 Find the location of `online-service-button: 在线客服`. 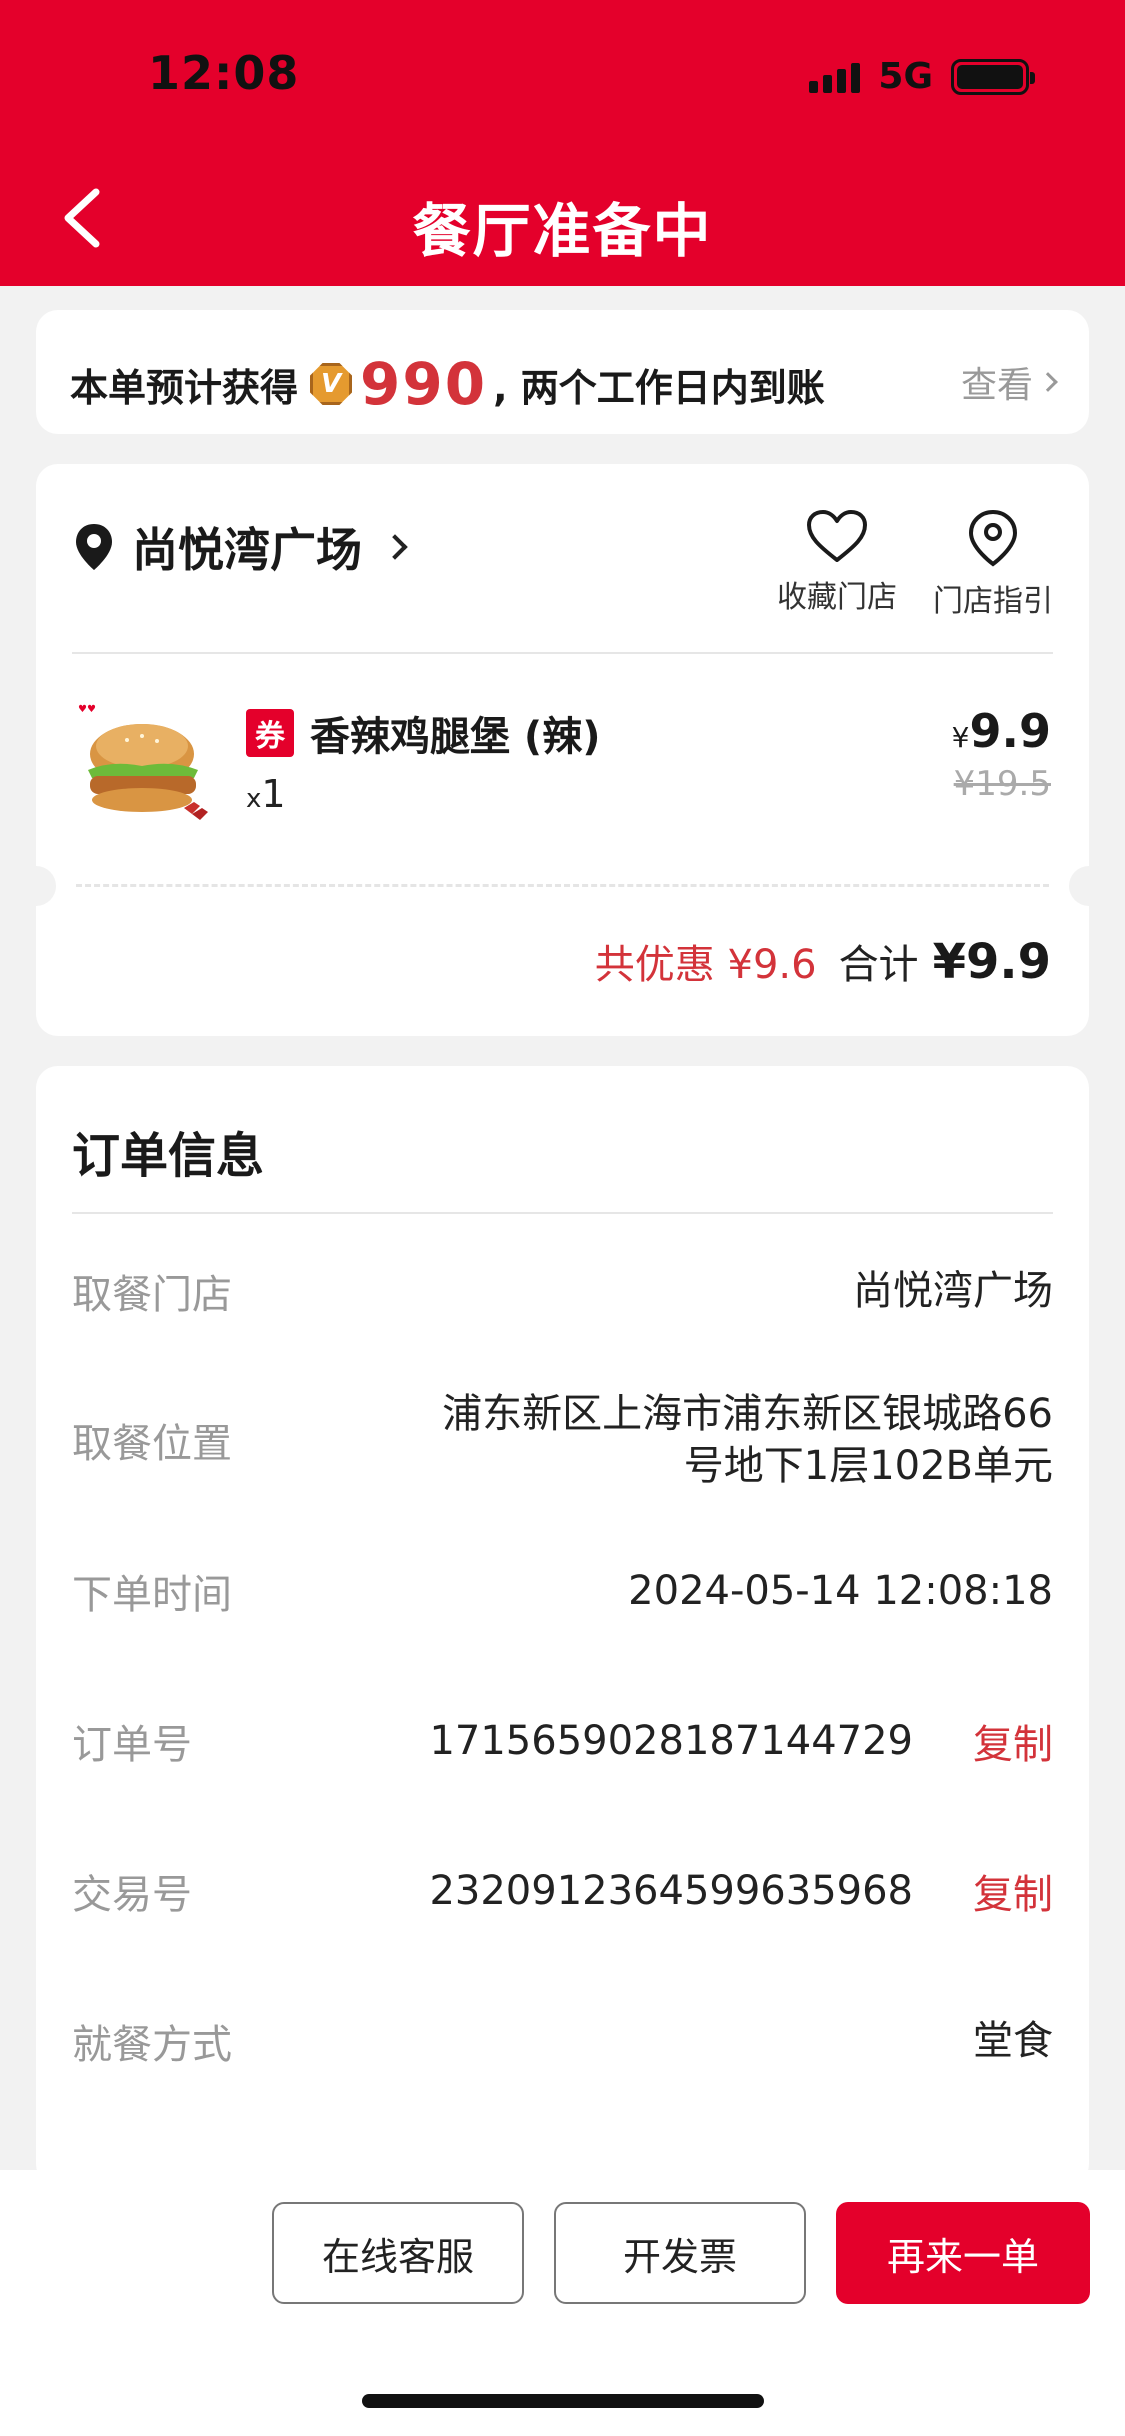

online-service-button: 在线客服 is located at coordinates (398, 2253).